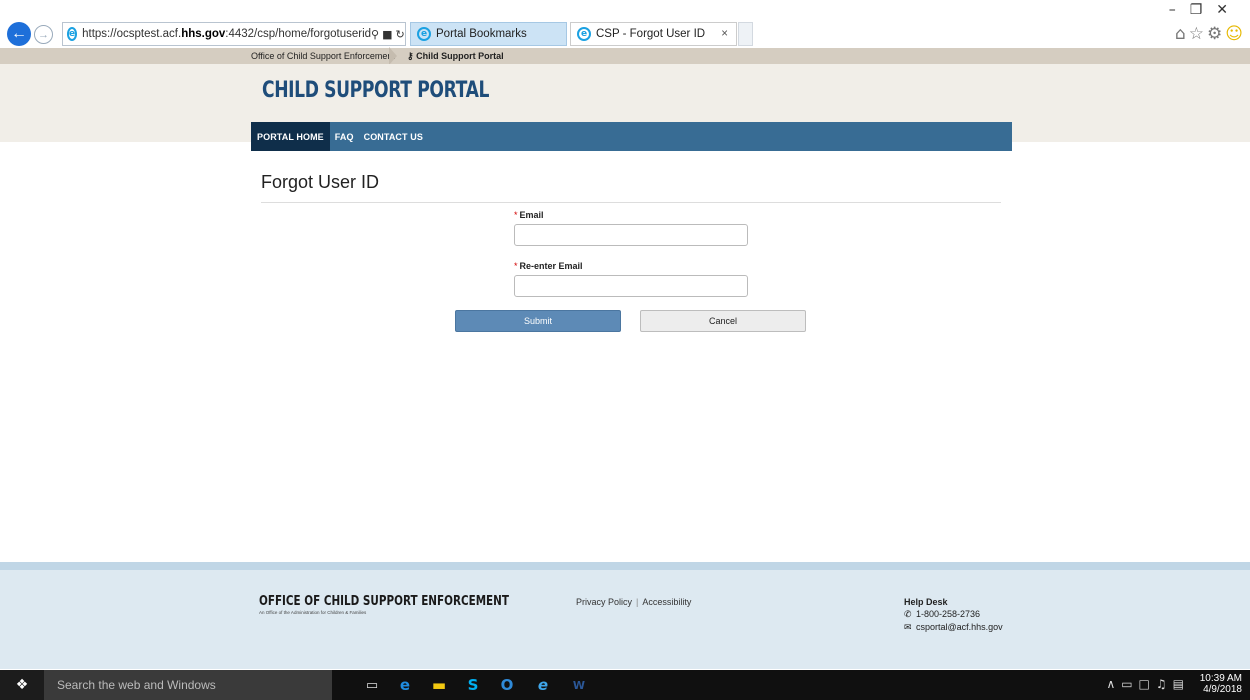 This screenshot has width=1250, height=700. Describe the element at coordinates (439, 685) in the screenshot. I see `file-explorer-icon: ▬` at that location.